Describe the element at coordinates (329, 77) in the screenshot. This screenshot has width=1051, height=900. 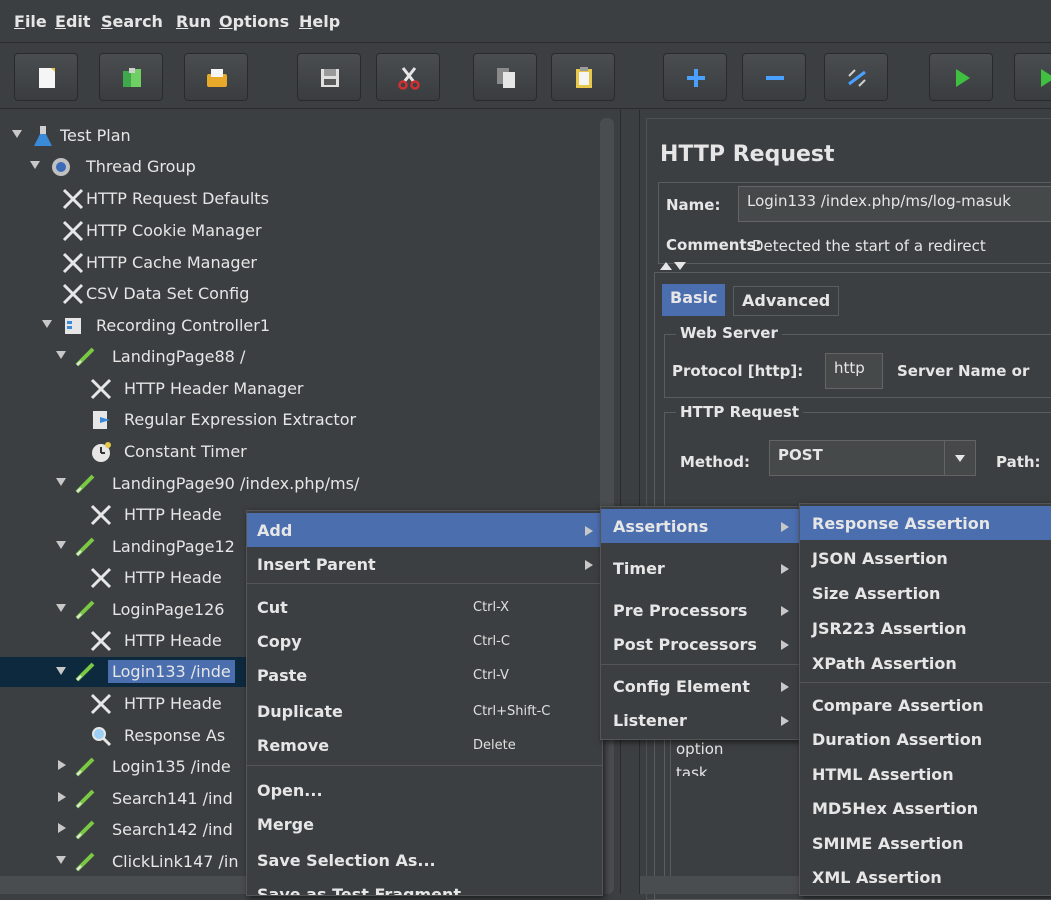
I see `save-button` at that location.